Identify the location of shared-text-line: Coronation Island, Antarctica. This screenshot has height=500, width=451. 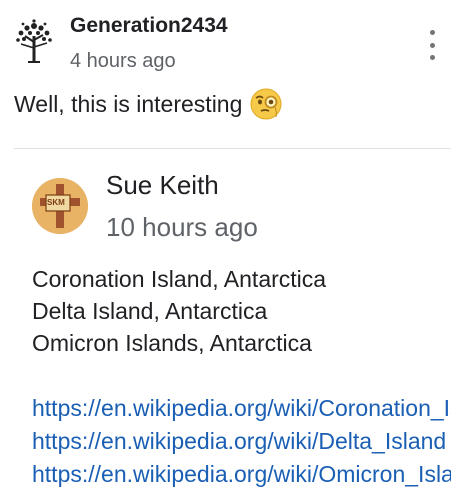
(179, 279).